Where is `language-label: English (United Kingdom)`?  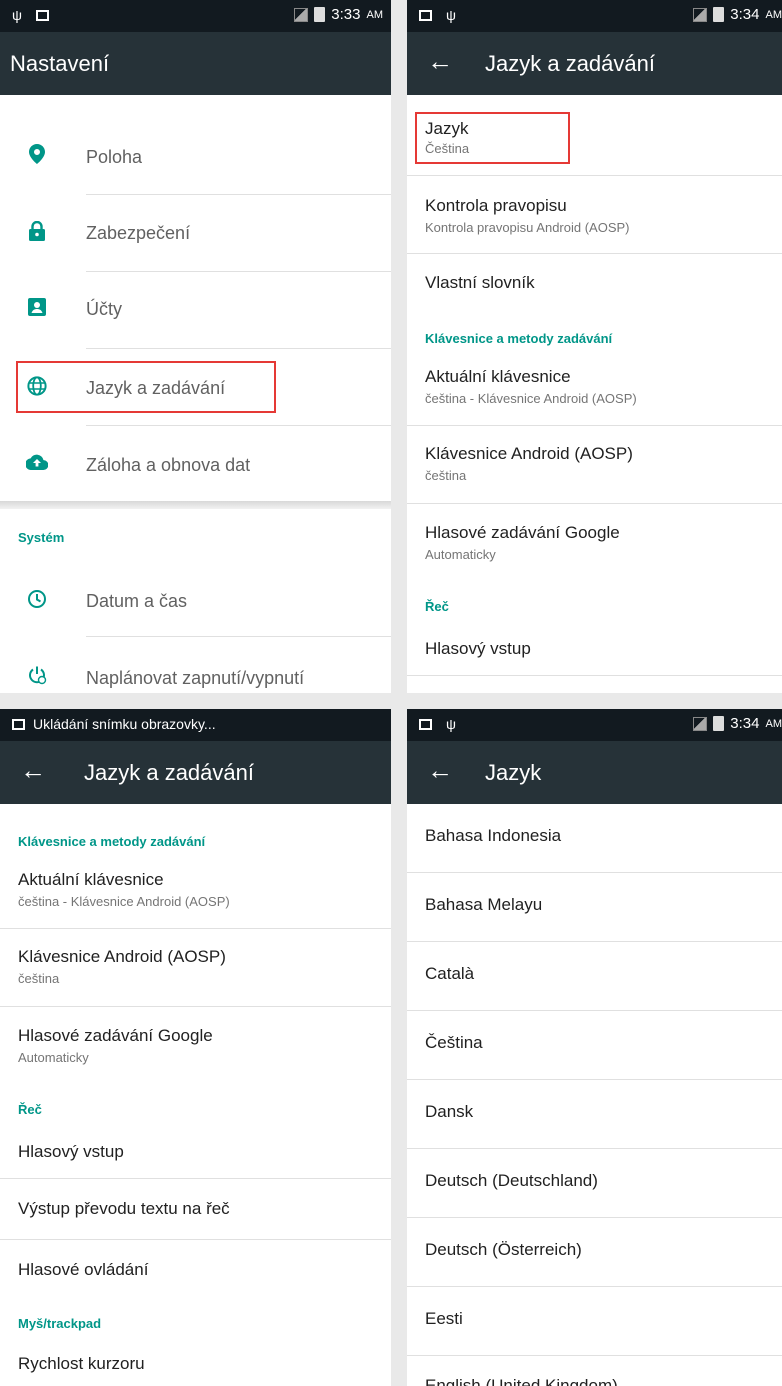 language-label: English (United Kingdom) is located at coordinates (521, 1381).